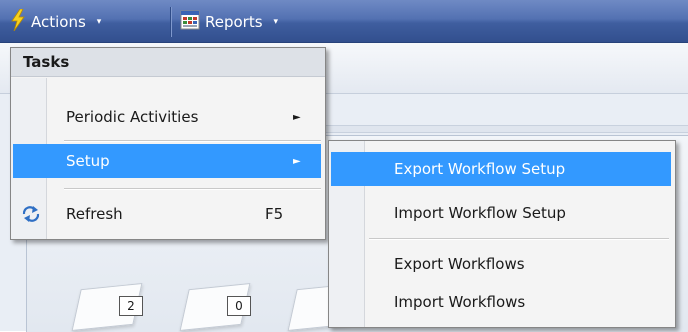 The height and width of the screenshot is (332, 688). Describe the element at coordinates (344, 21) in the screenshot. I see `command-bar: Actions ▾ Reports ▾` at that location.